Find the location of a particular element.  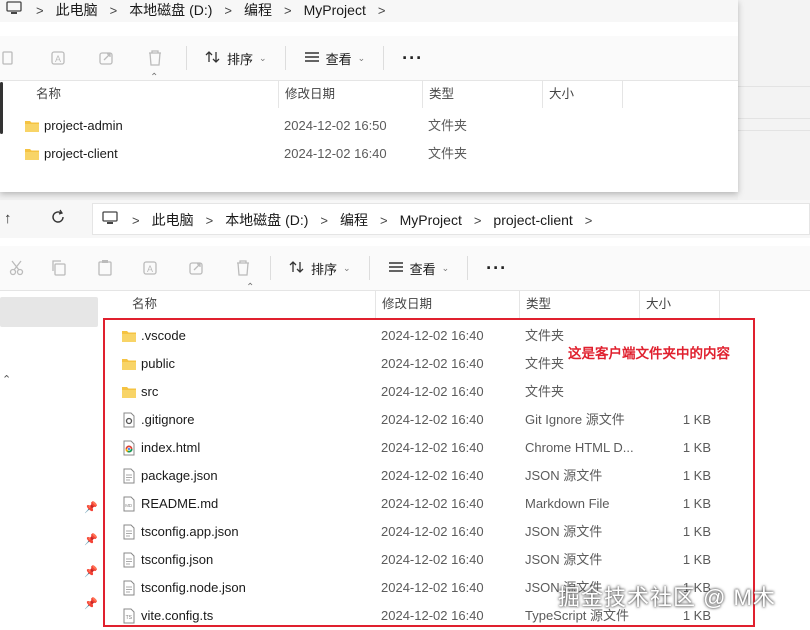

list-item: project-client 2024-12-02 16:40 文件夹 is located at coordinates (369, 154).